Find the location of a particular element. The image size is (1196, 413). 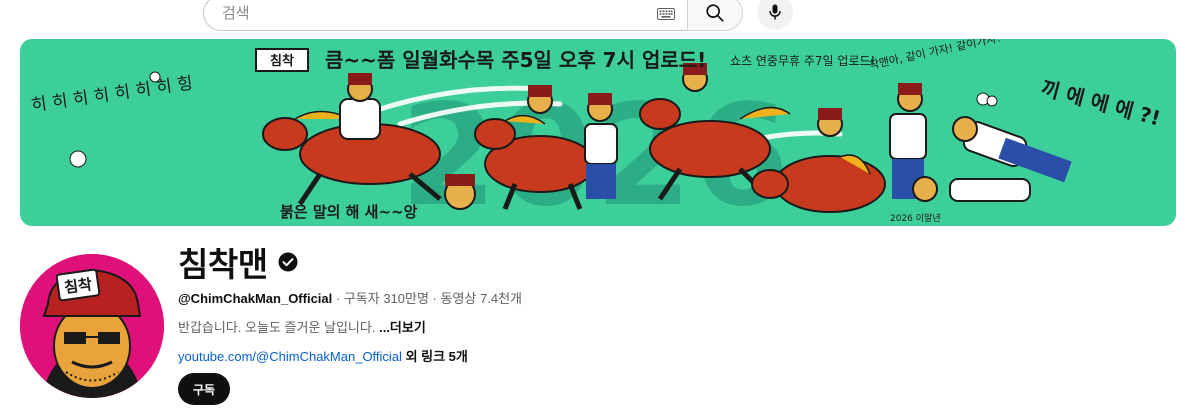

microphone-icon is located at coordinates (775, 12).